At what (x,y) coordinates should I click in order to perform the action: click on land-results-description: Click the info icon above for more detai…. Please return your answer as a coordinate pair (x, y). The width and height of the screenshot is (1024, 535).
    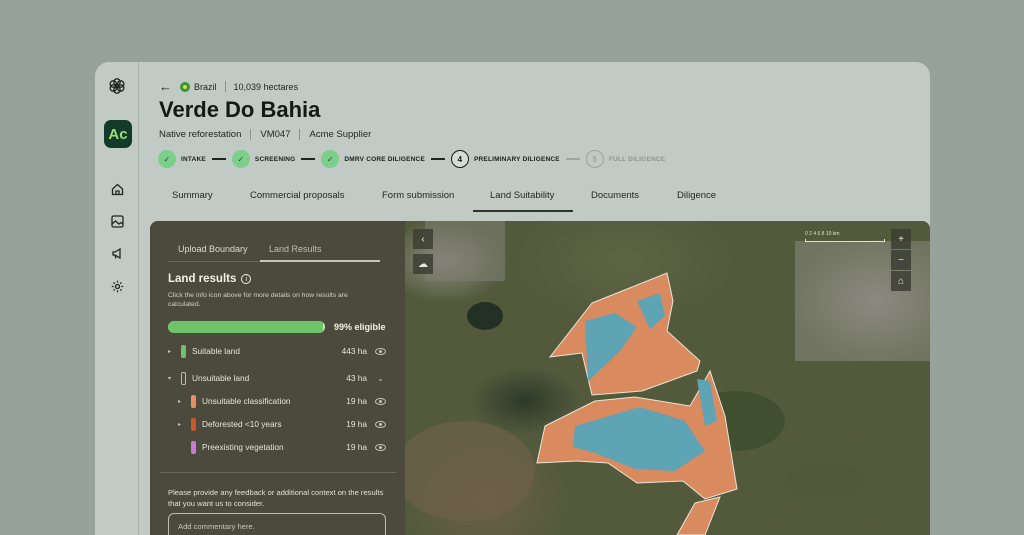
    Looking at the image, I should click on (258, 300).